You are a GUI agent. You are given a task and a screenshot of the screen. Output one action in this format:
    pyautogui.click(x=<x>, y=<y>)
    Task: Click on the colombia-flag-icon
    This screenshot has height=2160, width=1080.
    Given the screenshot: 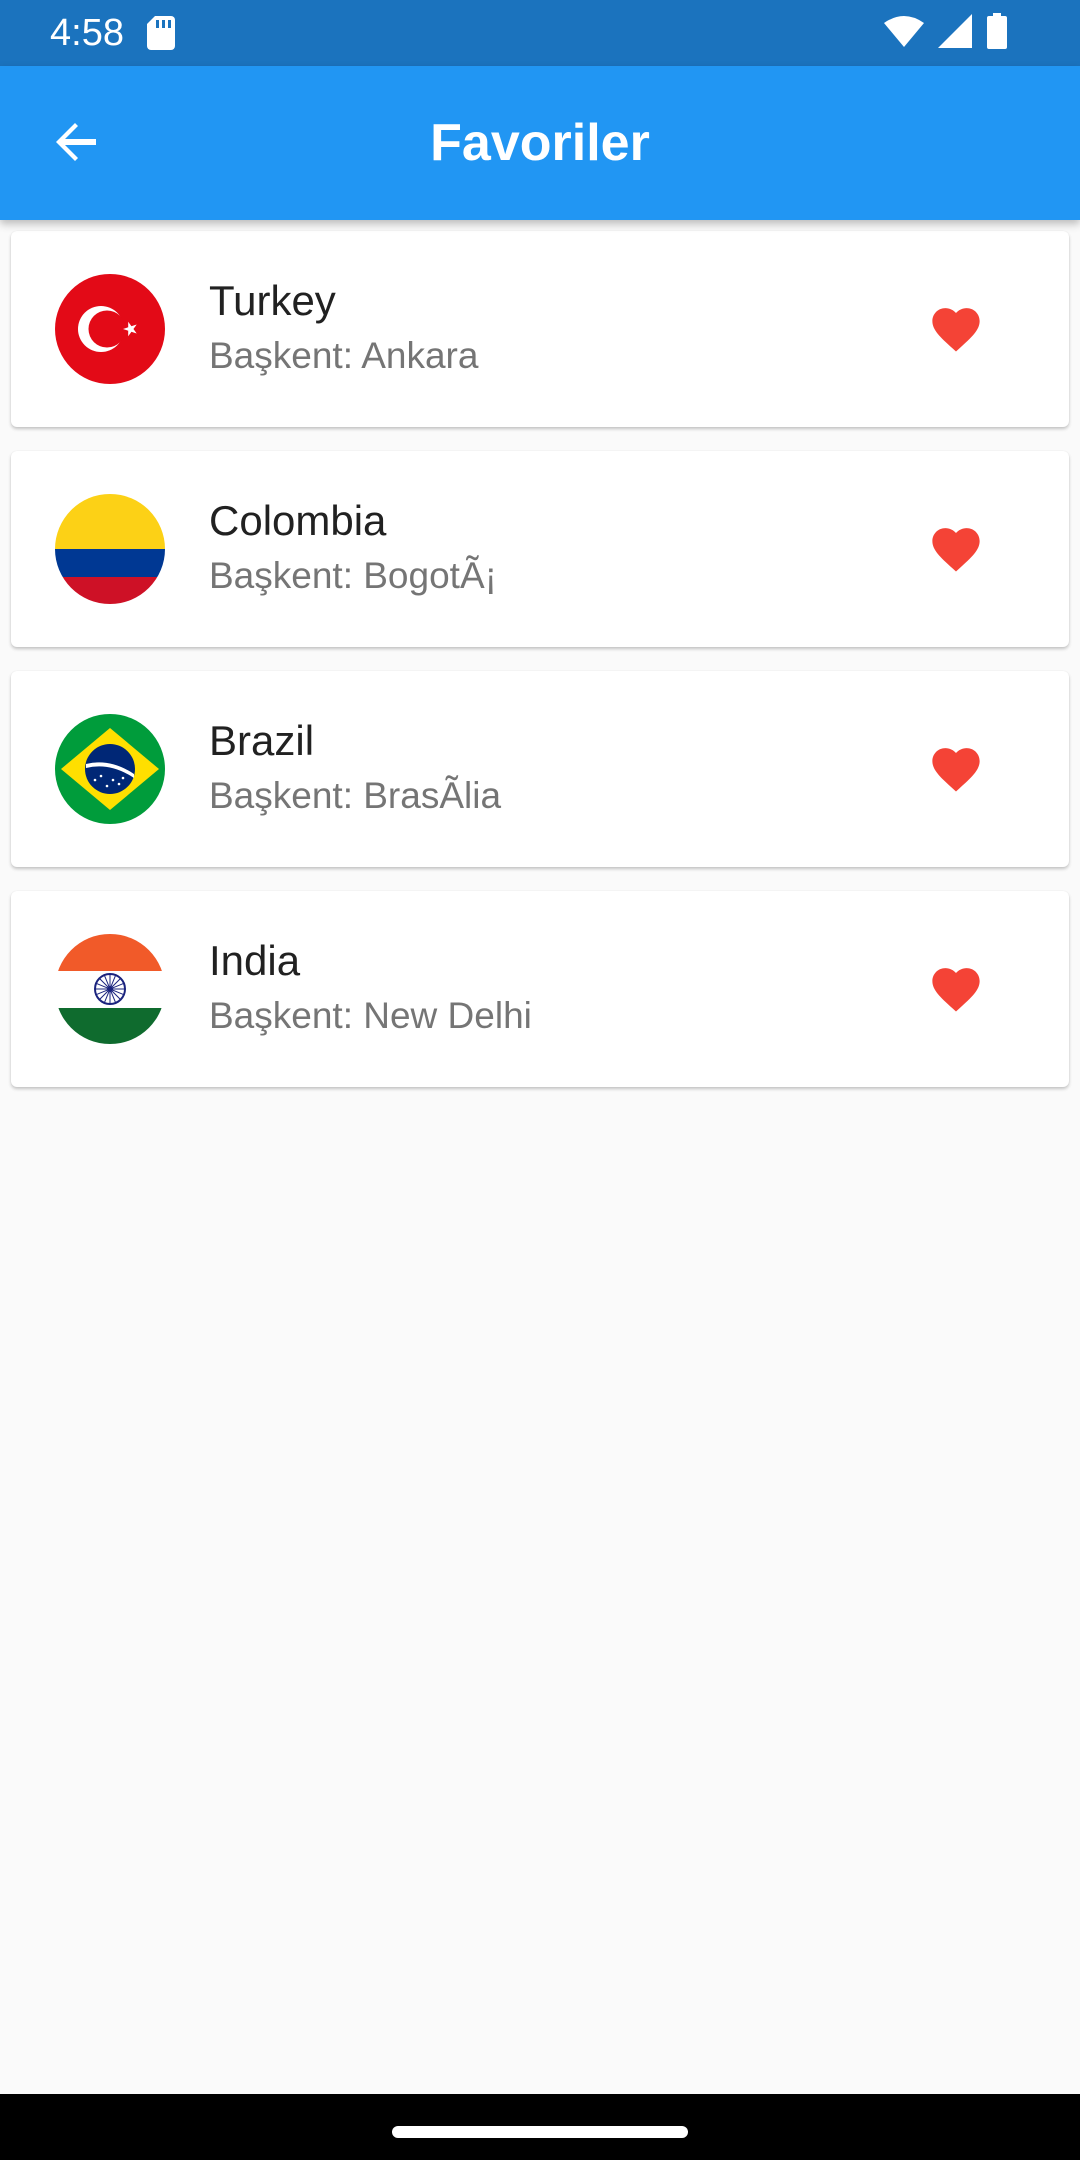 What is the action you would take?
    pyautogui.click(x=110, y=549)
    